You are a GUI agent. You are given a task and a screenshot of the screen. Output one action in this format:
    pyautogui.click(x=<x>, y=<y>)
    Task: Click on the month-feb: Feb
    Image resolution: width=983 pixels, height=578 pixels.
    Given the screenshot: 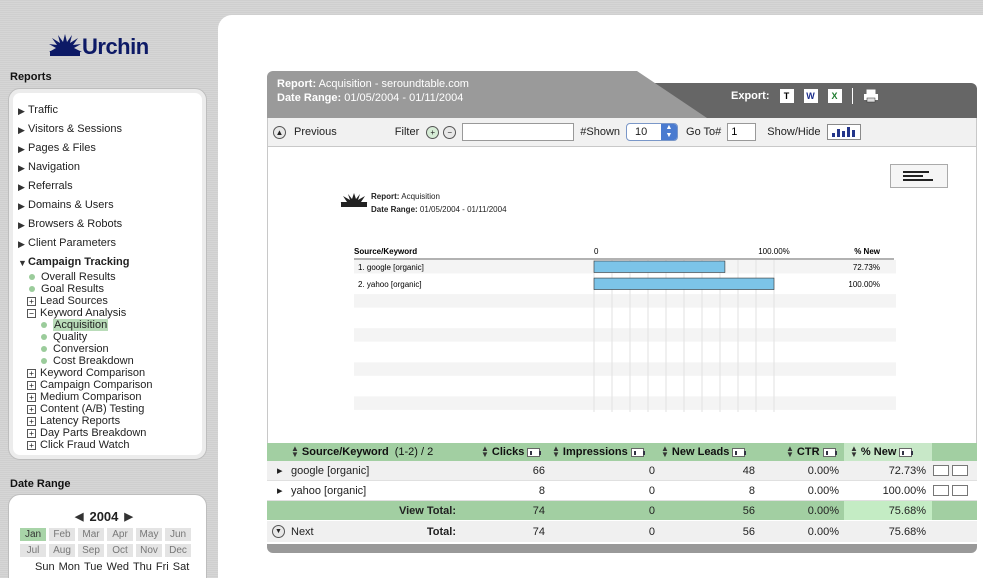 What is the action you would take?
    pyautogui.click(x=62, y=534)
    